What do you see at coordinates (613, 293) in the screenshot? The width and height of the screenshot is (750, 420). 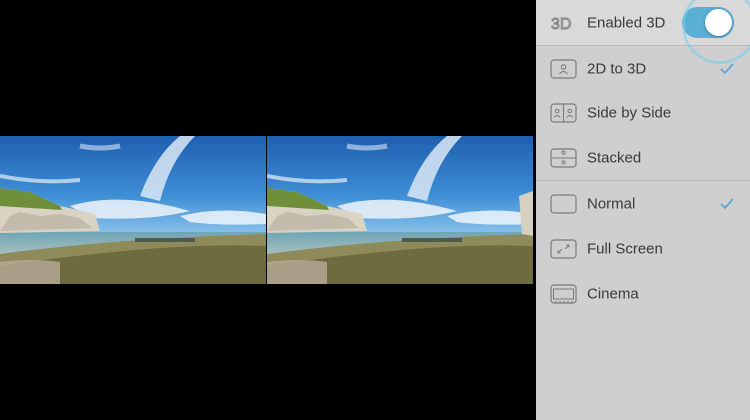 I see `option-label: Cinema` at bounding box center [613, 293].